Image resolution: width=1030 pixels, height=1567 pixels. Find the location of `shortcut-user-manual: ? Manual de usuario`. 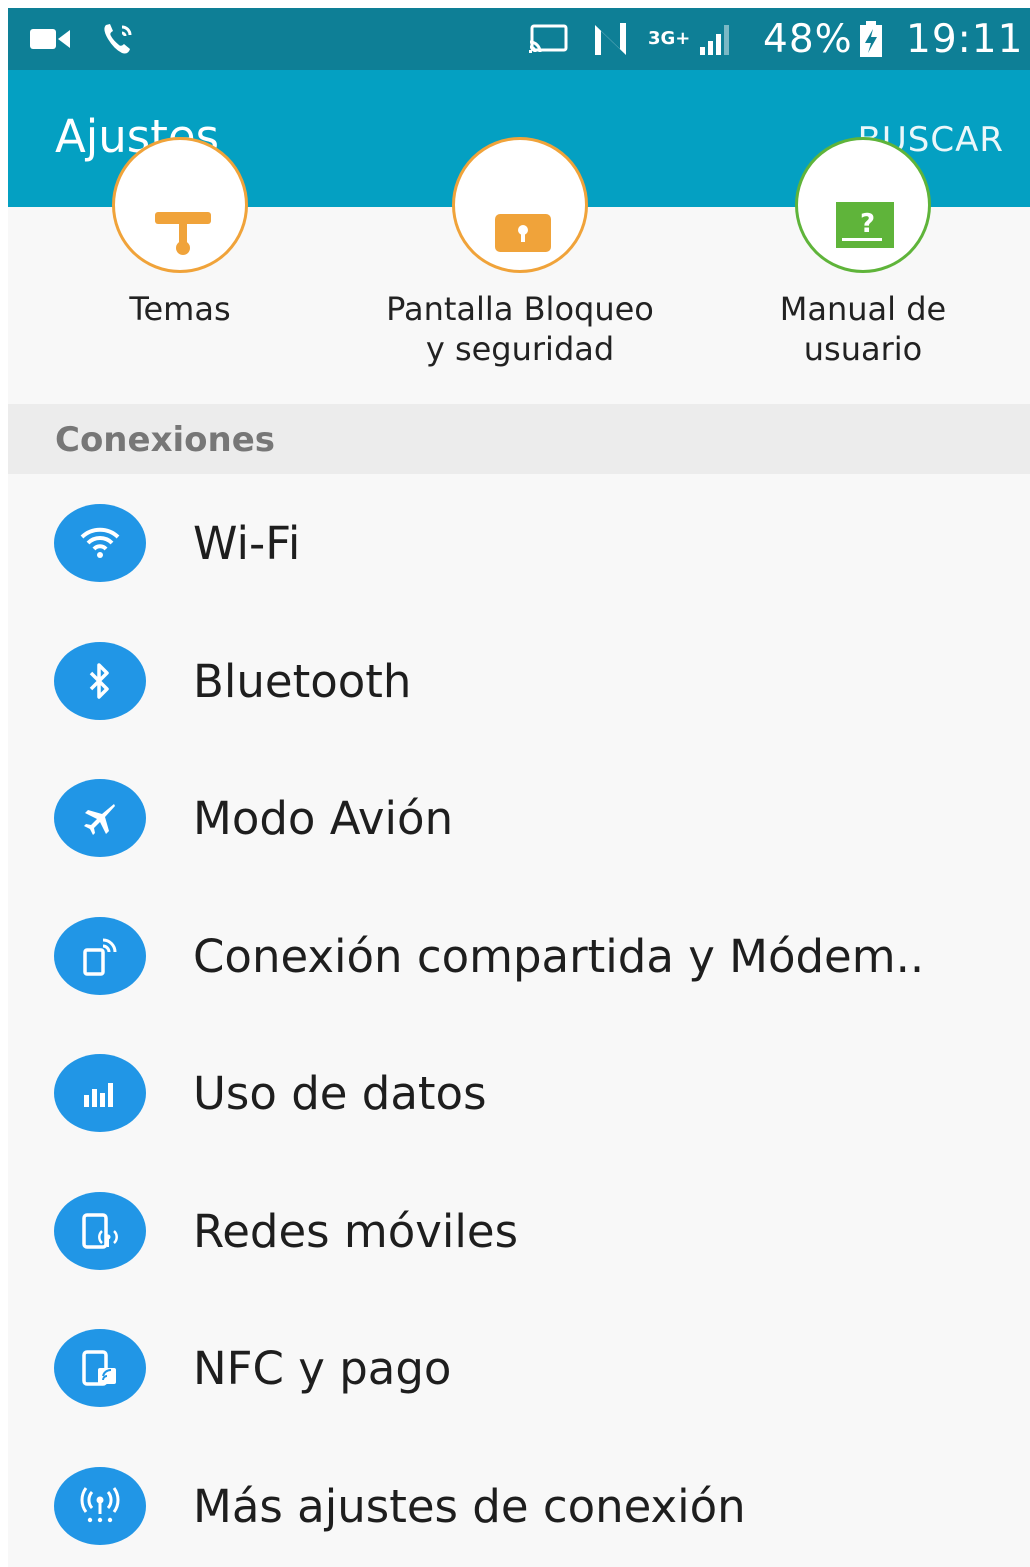

shortcut-user-manual: ? Manual de usuario is located at coordinates (863, 270).